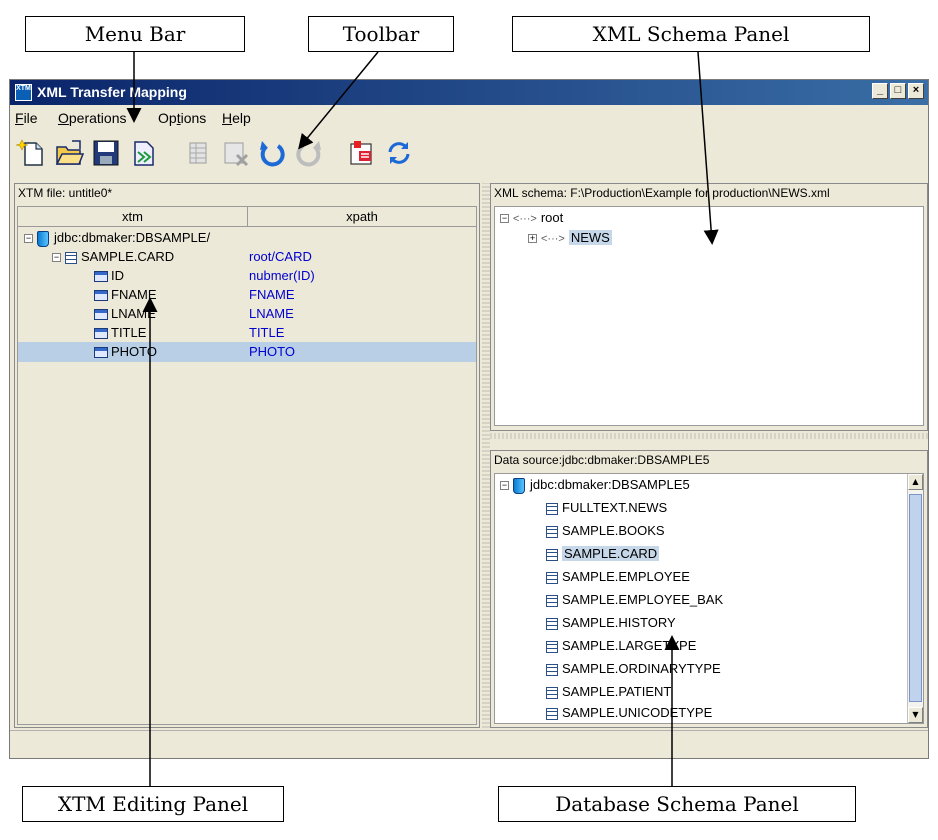 This screenshot has height=840, width=938. I want to click on node-label: TITLE, so click(129, 332).